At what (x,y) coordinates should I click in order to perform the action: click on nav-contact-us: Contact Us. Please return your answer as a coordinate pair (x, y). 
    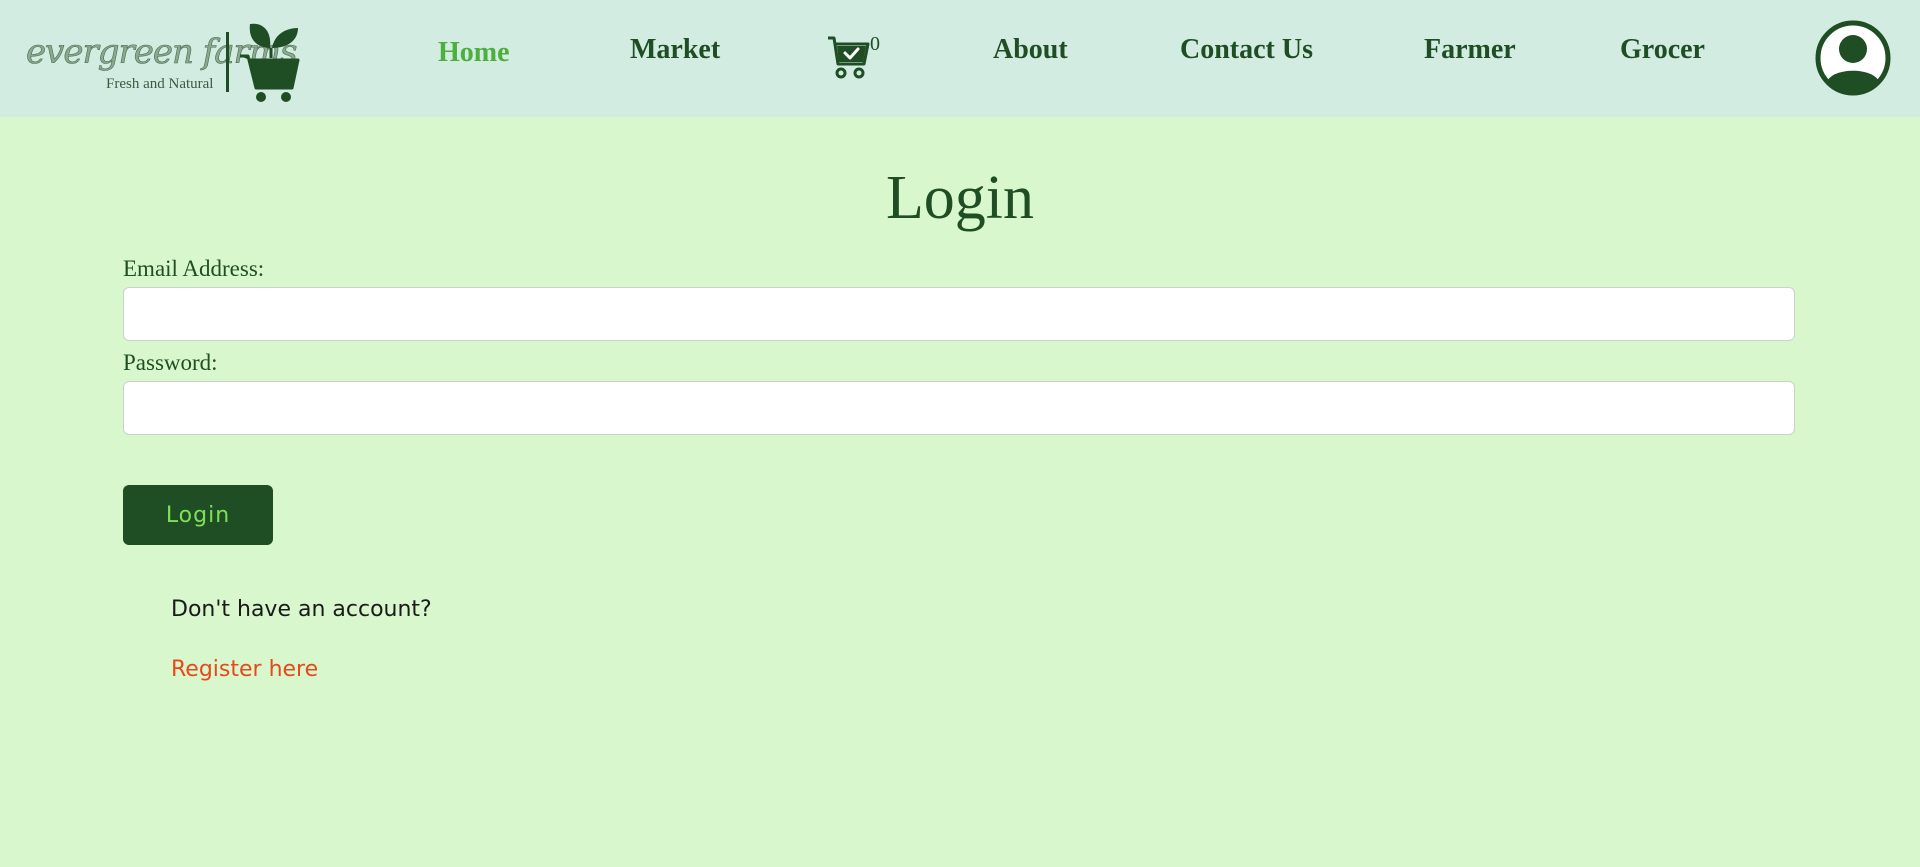
    Looking at the image, I should click on (1246, 50).